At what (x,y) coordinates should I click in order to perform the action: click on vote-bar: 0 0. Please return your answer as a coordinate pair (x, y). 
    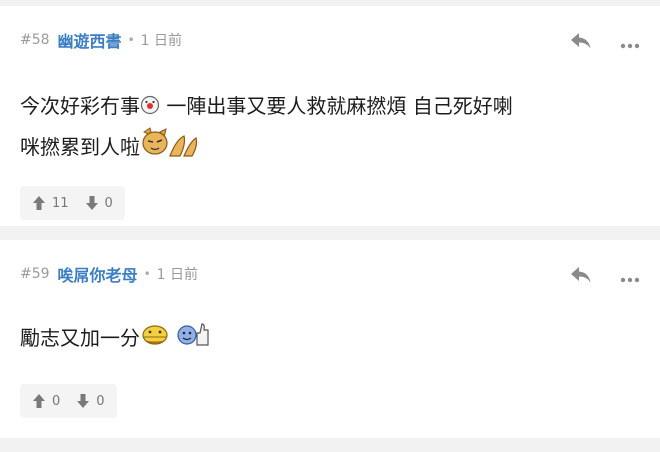
    Looking at the image, I should click on (68, 401).